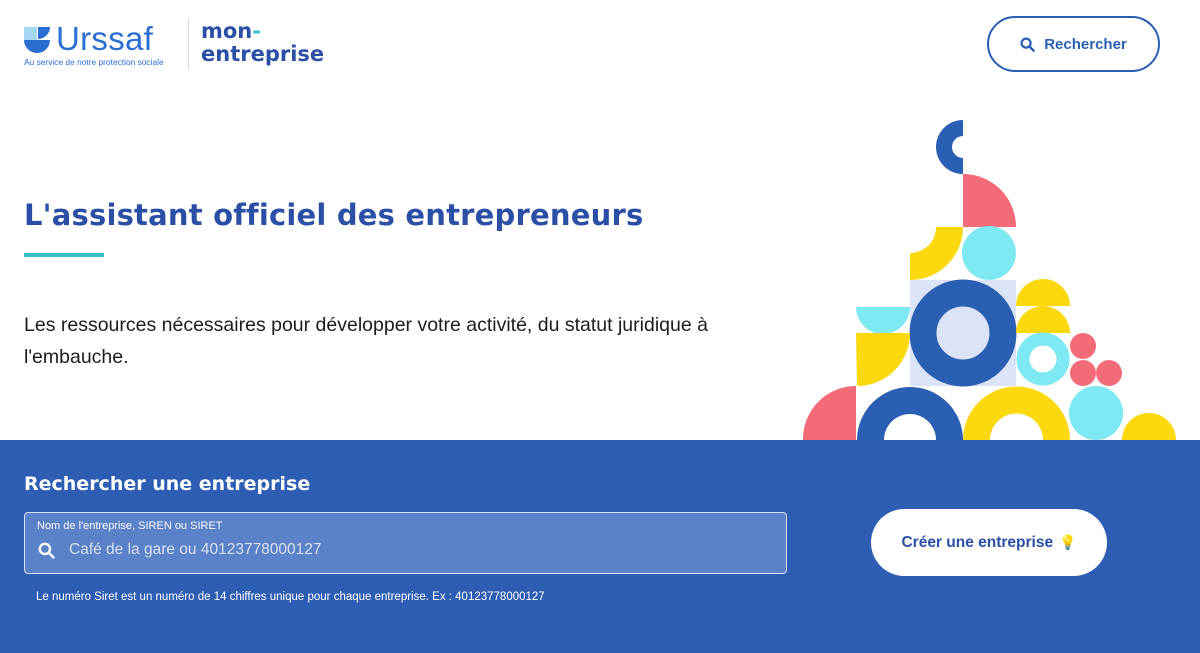 This screenshot has width=1200, height=653. What do you see at coordinates (105, 38) in the screenshot?
I see `urssaf-wordmark: Urssaf` at bounding box center [105, 38].